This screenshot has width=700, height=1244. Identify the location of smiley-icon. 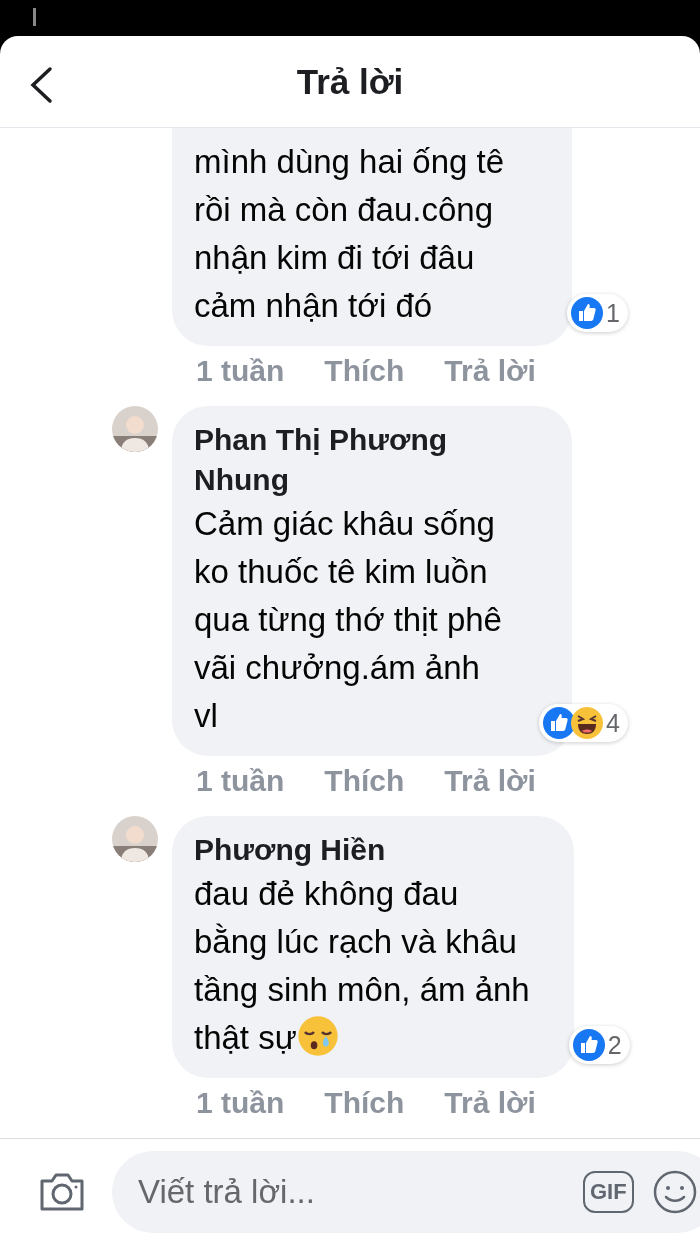
(674, 1191).